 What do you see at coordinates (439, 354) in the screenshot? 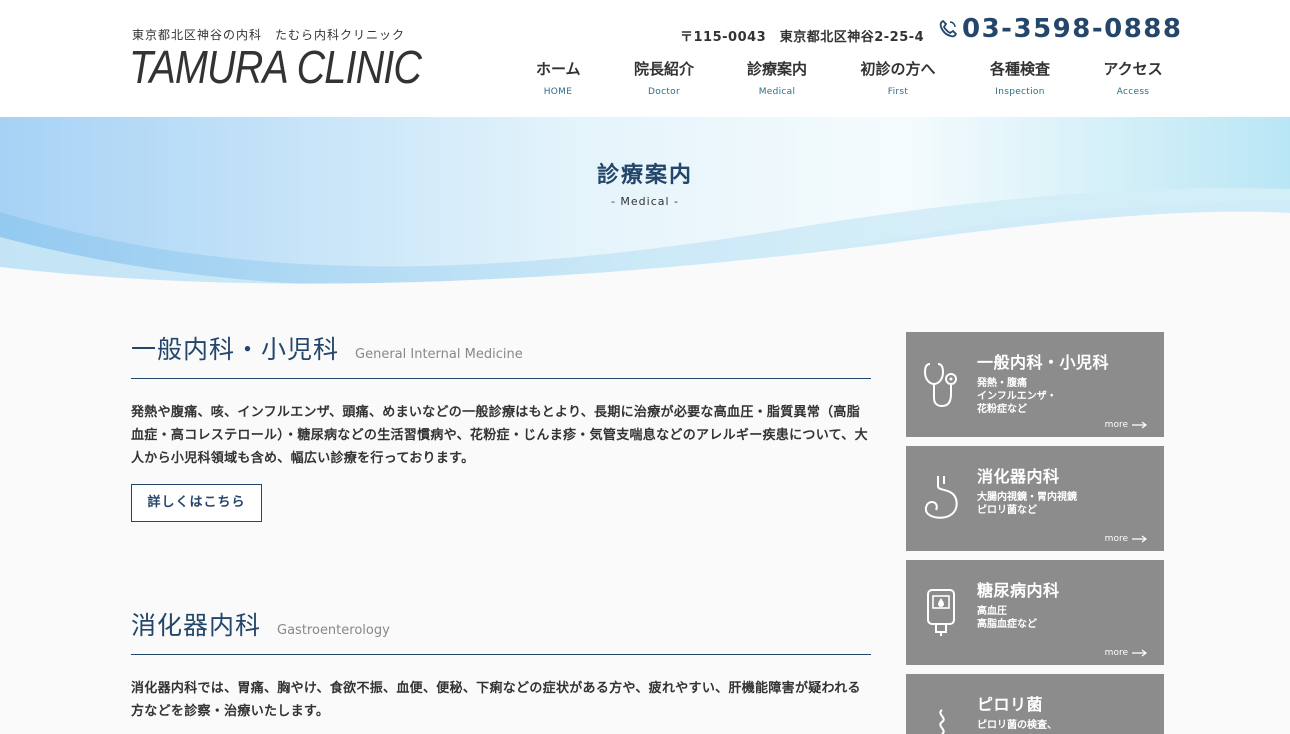
I see `section-subtitle: General Internal Medicine` at bounding box center [439, 354].